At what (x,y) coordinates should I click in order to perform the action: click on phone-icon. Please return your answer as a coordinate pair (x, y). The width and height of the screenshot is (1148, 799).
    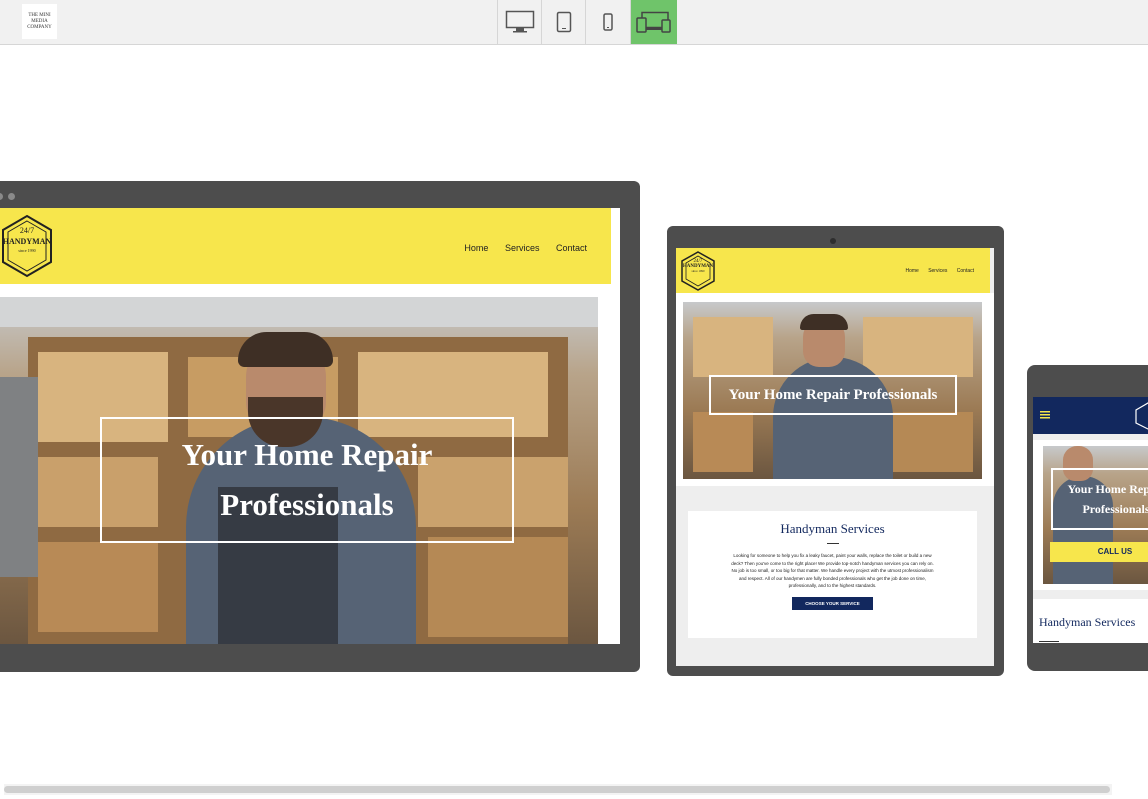
    Looking at the image, I should click on (608, 22).